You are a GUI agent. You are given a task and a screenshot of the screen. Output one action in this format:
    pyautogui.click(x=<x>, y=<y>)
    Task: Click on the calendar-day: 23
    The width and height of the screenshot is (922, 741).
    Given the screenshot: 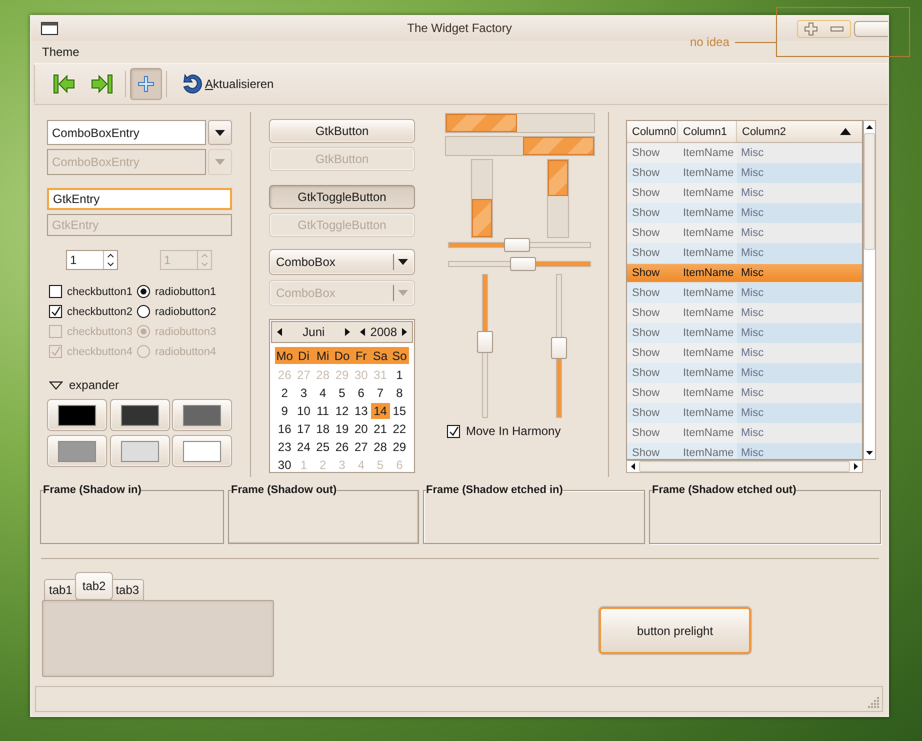 What is the action you would take?
    pyautogui.click(x=284, y=447)
    